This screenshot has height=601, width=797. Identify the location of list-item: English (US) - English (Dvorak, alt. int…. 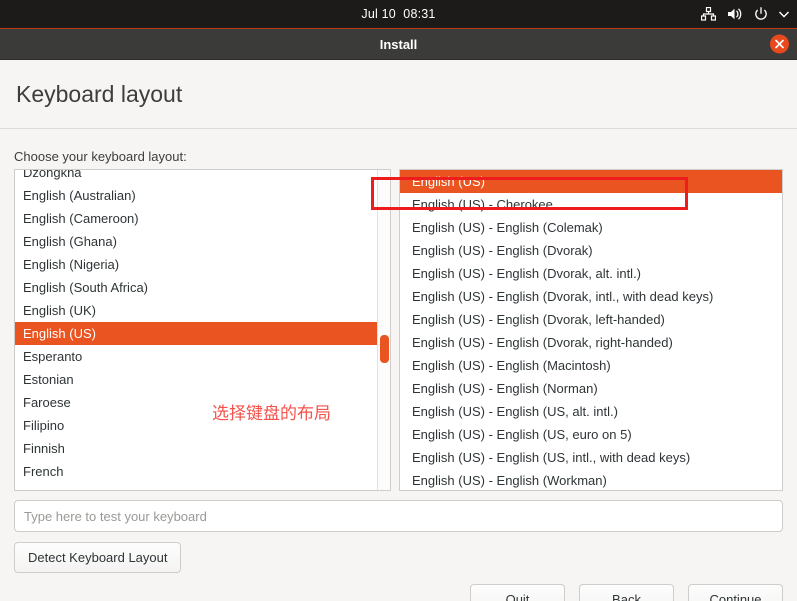
(591, 273).